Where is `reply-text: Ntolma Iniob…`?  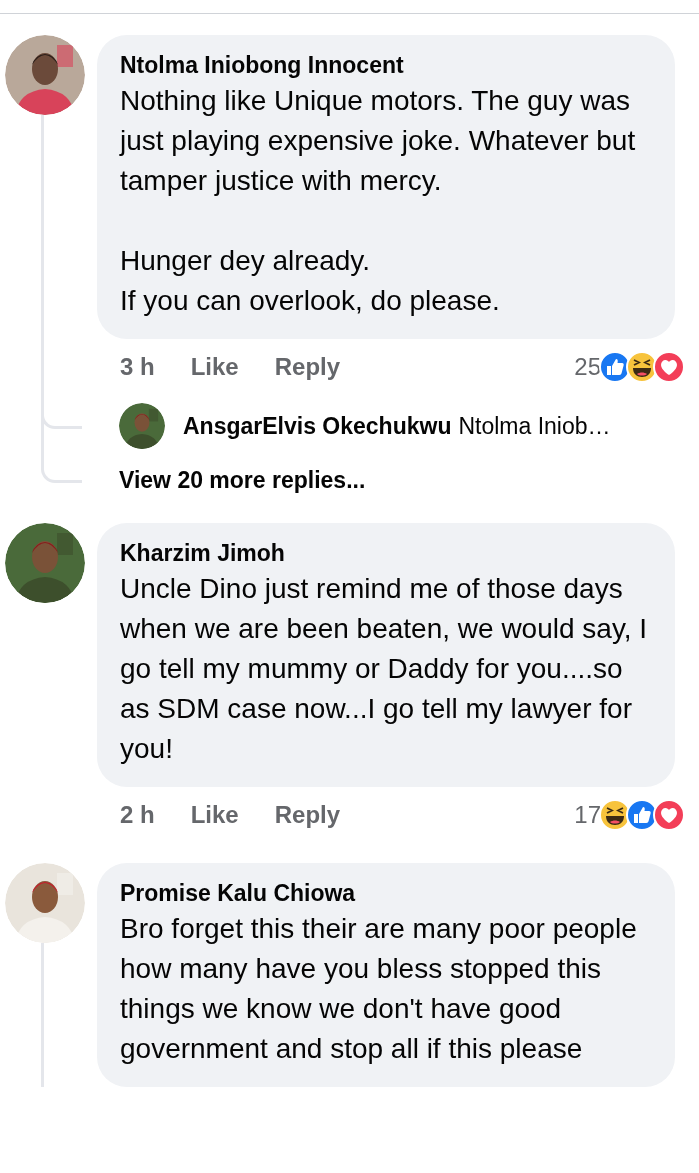 reply-text: Ntolma Iniob… is located at coordinates (534, 426).